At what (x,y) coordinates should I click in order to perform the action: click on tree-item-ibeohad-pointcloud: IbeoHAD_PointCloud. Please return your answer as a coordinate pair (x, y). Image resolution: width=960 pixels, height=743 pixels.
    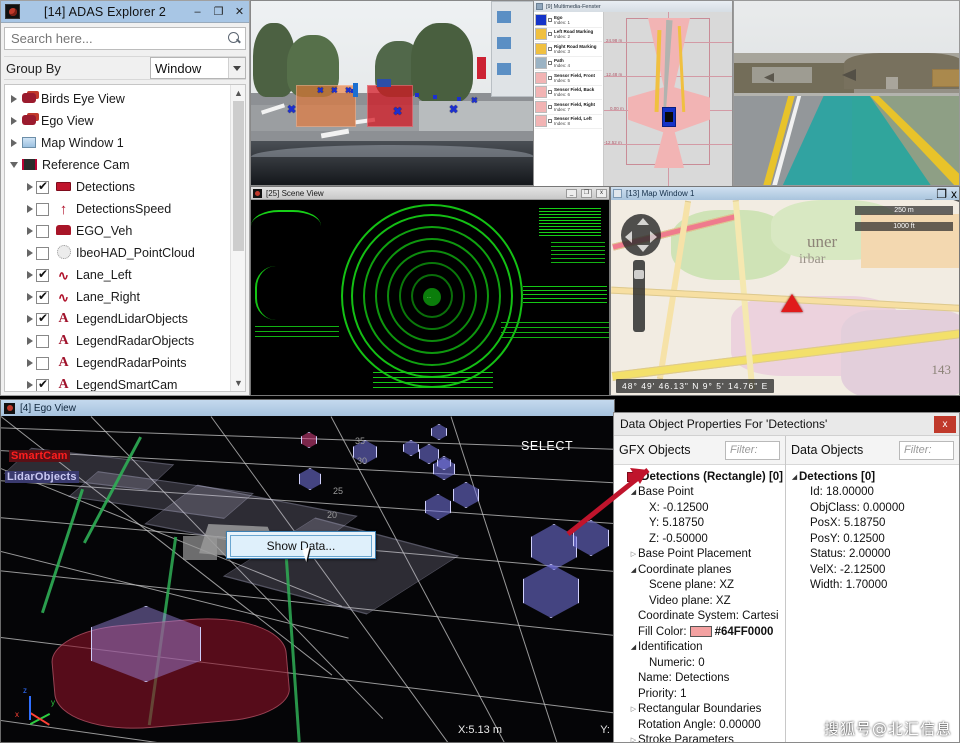
    Looking at the image, I should click on (117, 253).